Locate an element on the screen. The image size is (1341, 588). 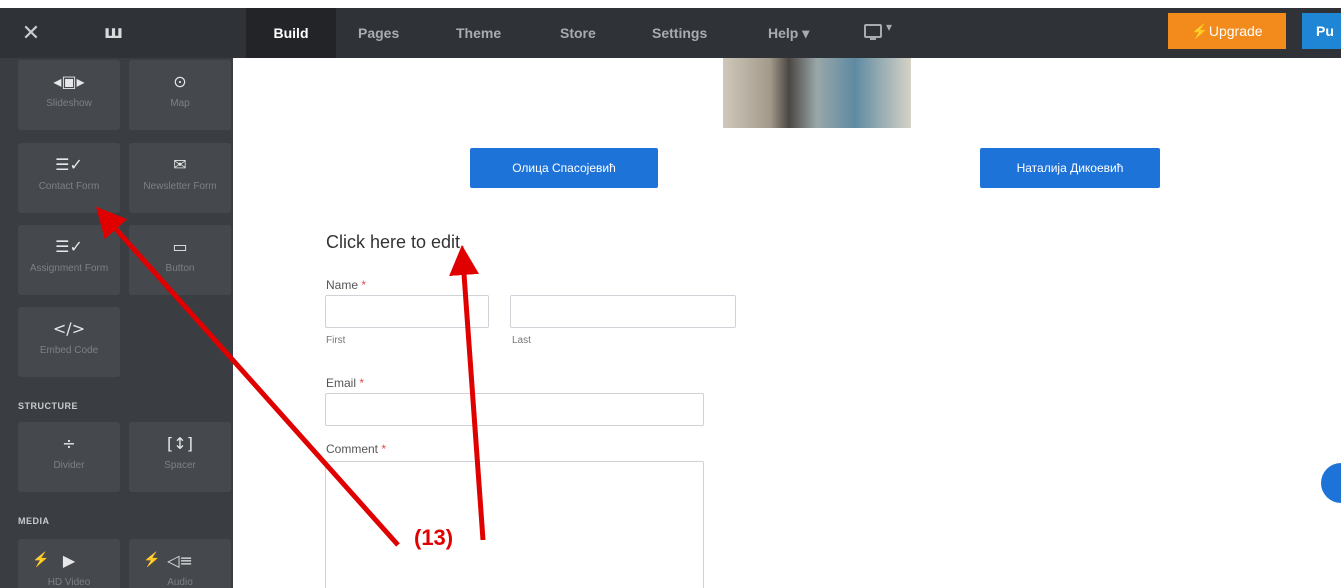
tab-store: Store is located at coordinates (578, 33).